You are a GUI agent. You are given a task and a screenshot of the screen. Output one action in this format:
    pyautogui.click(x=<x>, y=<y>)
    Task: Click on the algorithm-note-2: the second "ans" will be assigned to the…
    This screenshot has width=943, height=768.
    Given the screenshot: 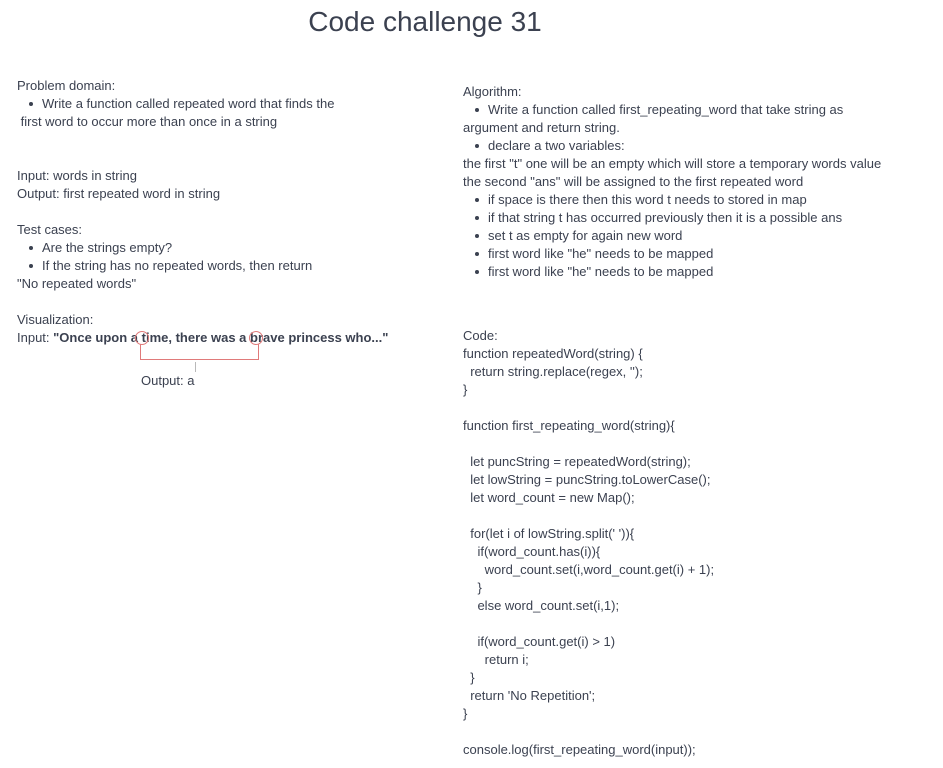 What is the action you would take?
    pyautogui.click(x=633, y=181)
    